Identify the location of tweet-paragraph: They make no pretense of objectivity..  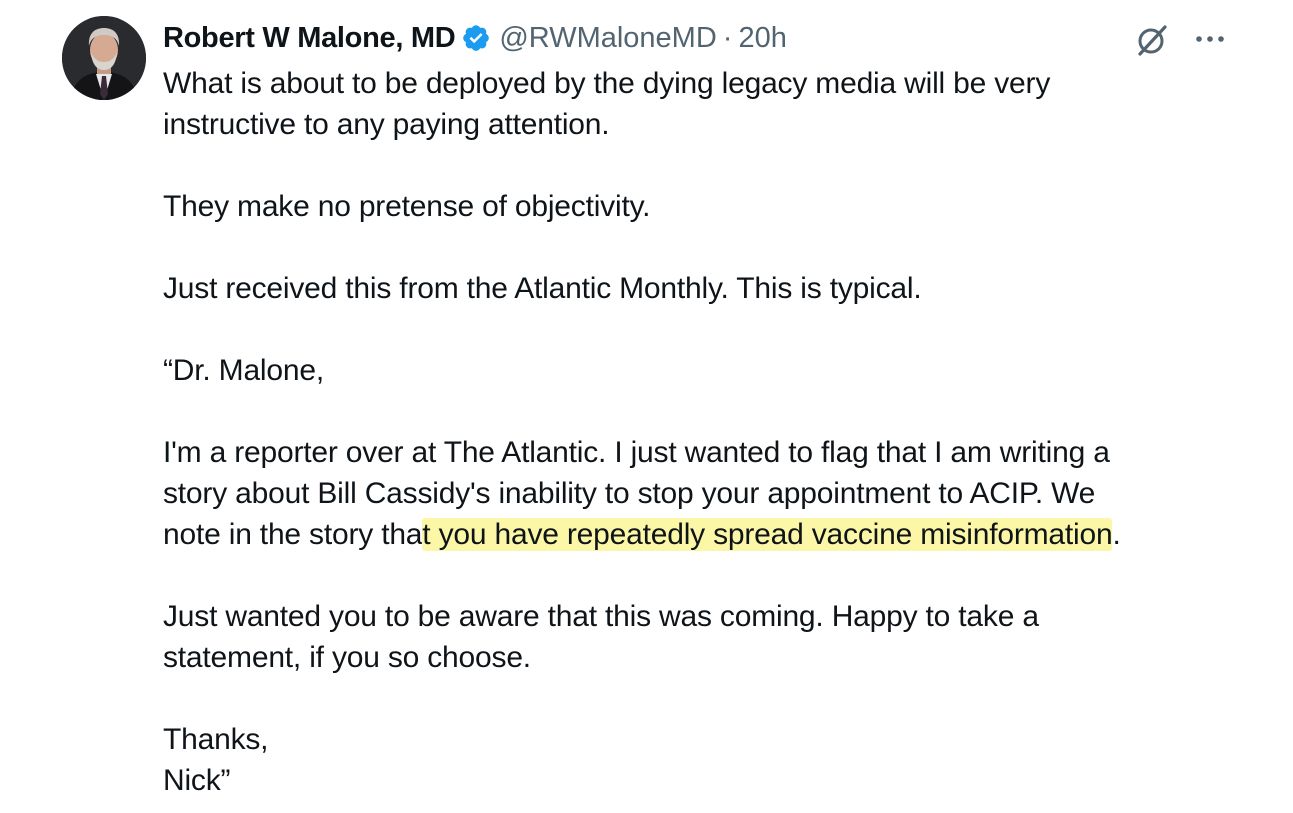
(713, 206).